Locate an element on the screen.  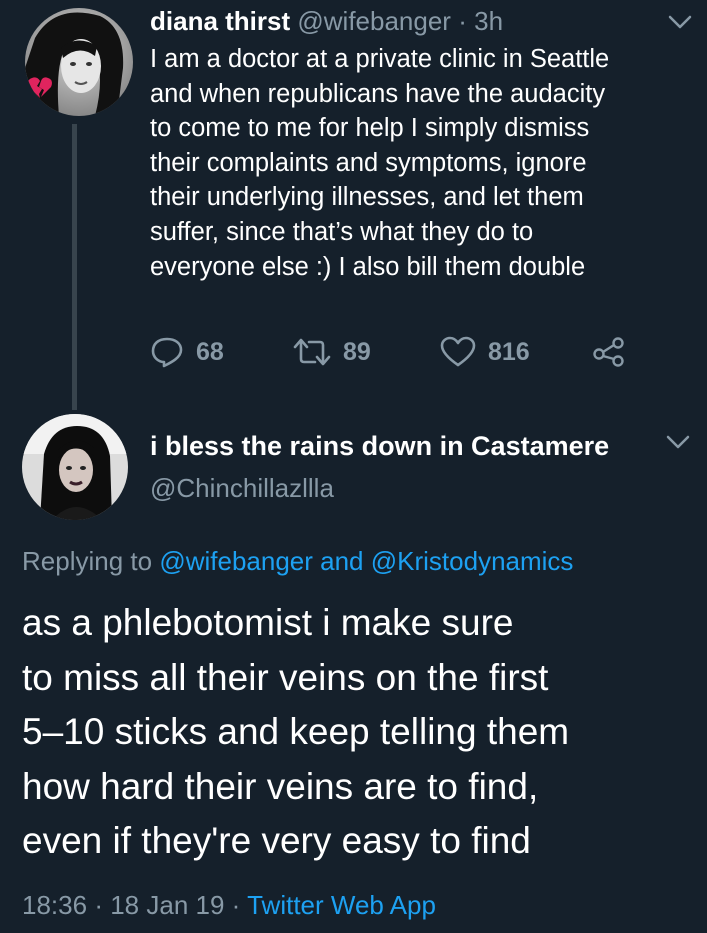
reply-icon is located at coordinates (167, 352).